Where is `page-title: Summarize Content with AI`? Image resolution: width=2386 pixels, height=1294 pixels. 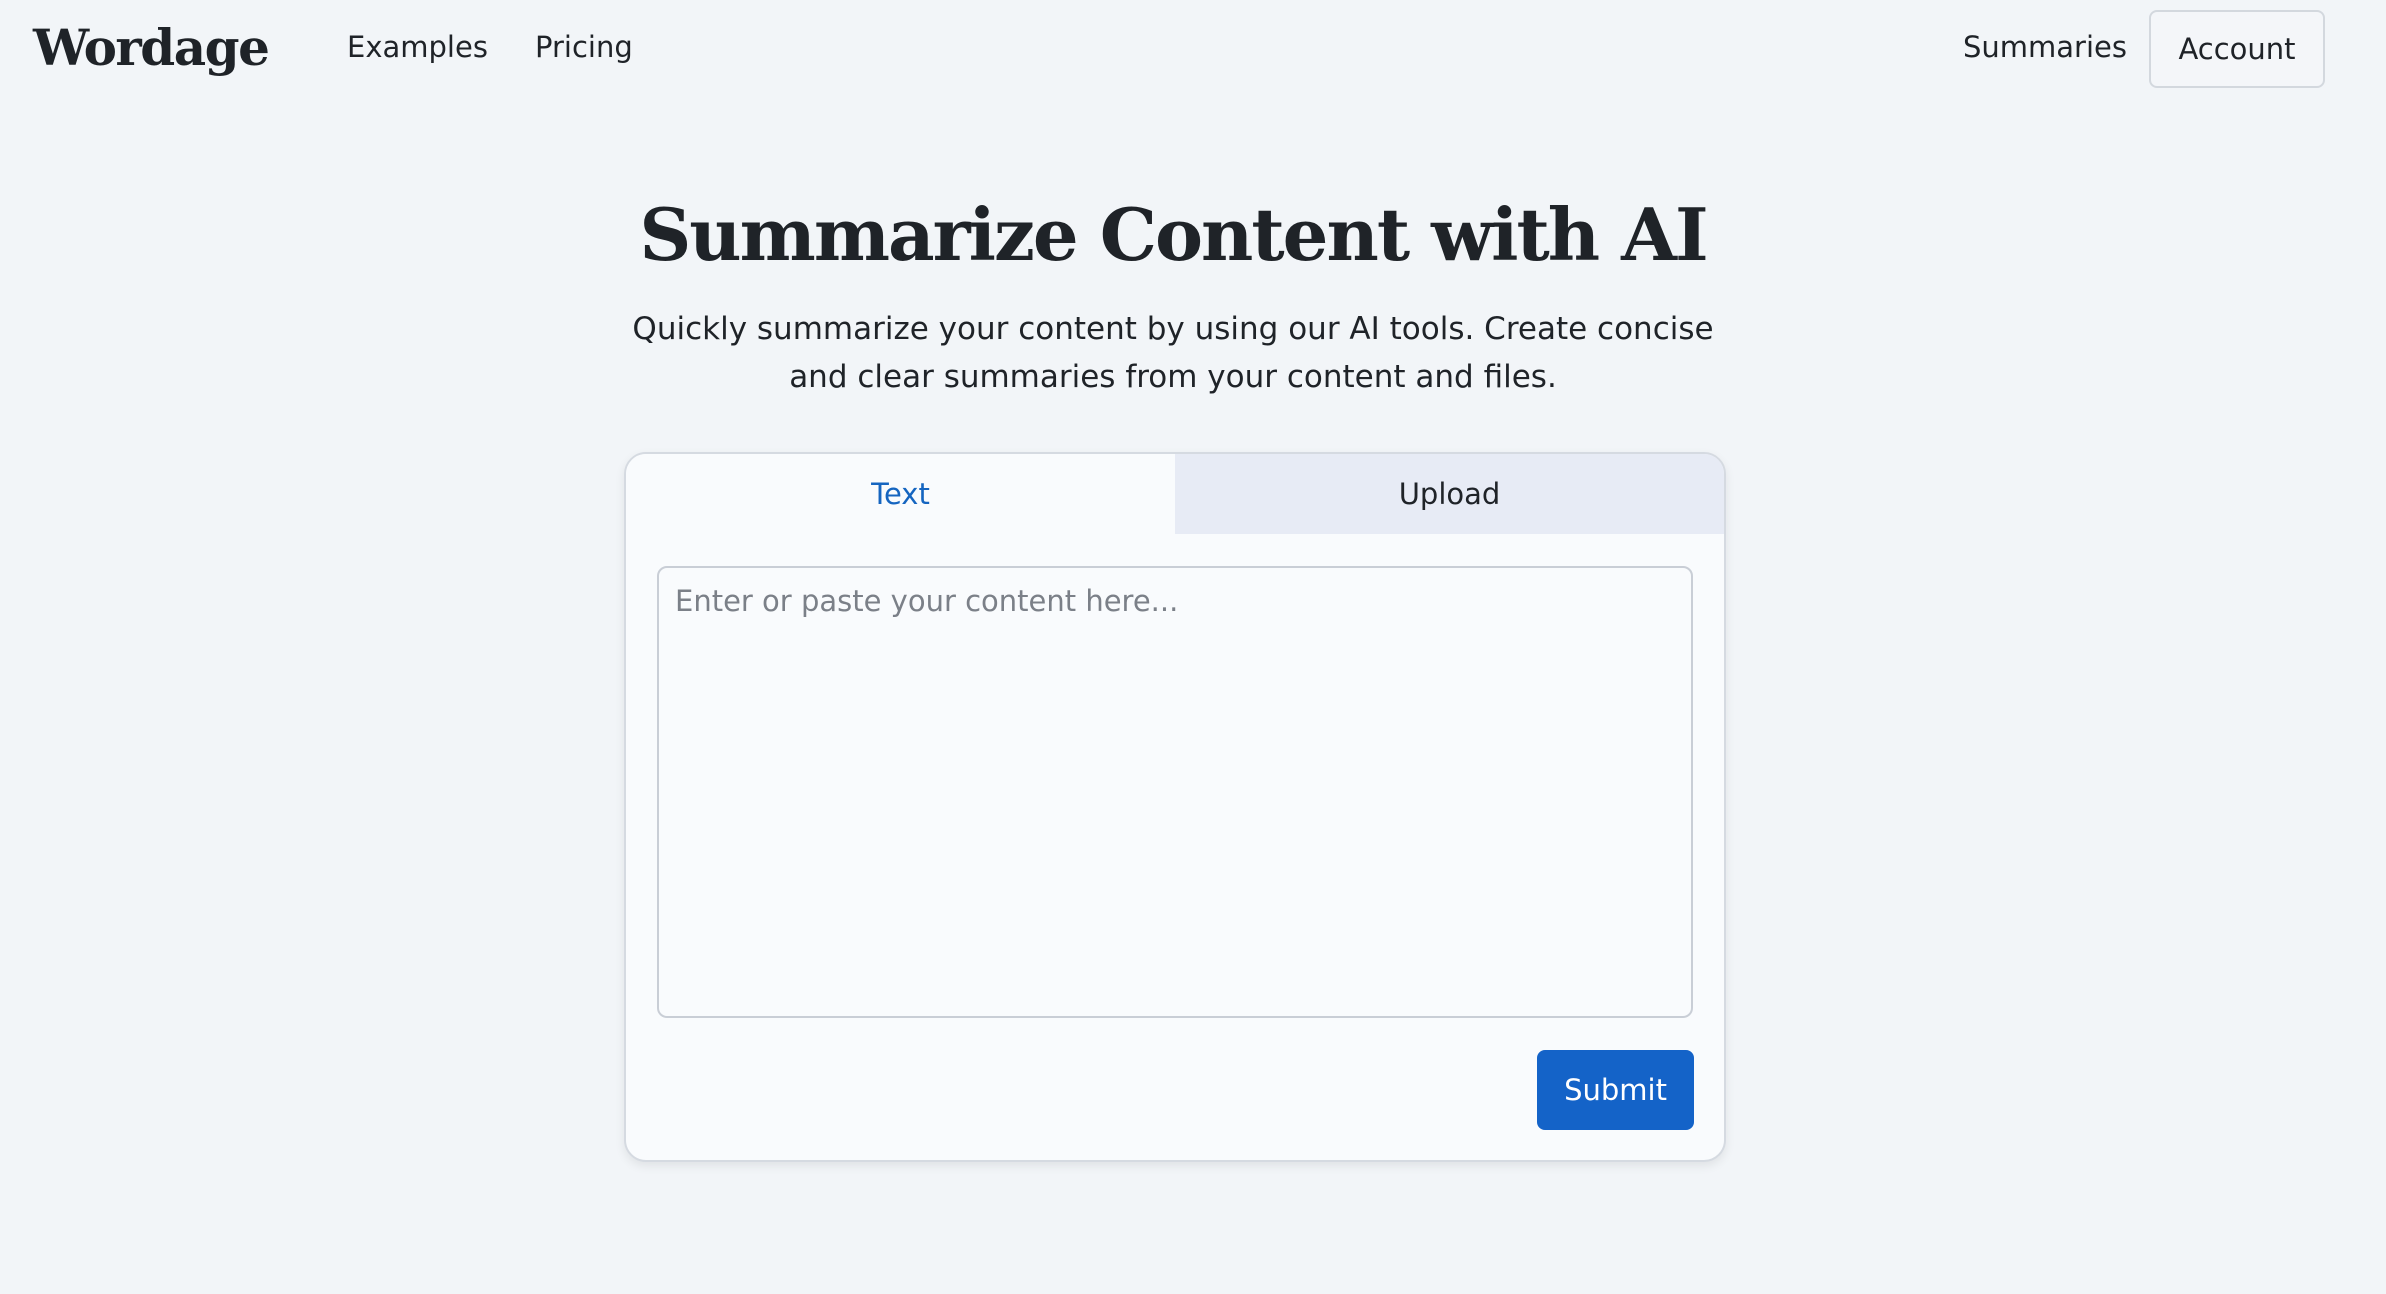
page-title: Summarize Content with AI is located at coordinates (1173, 234).